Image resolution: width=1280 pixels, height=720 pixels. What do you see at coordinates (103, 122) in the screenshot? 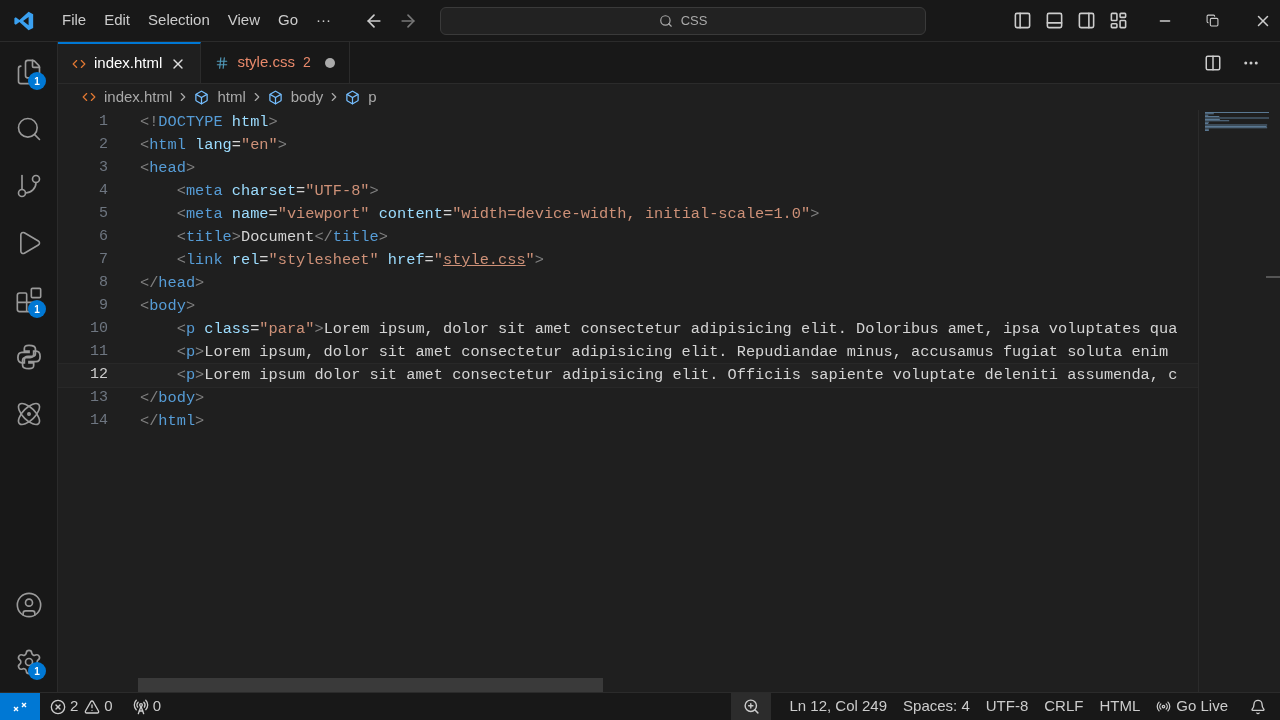
I see `line-number: 1` at bounding box center [103, 122].